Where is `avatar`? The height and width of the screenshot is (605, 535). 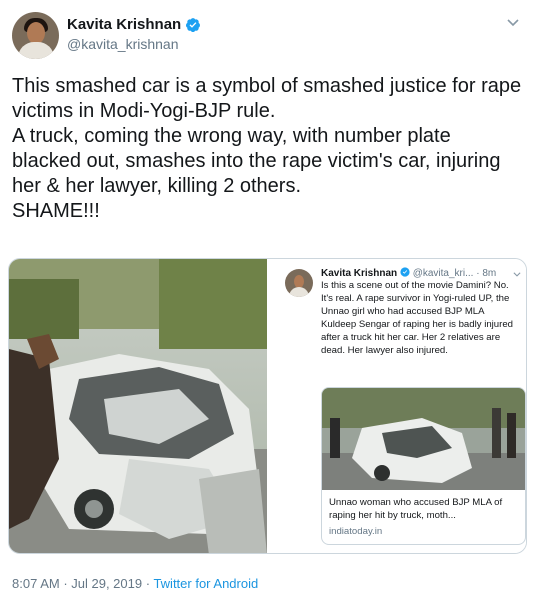
avatar is located at coordinates (35, 35).